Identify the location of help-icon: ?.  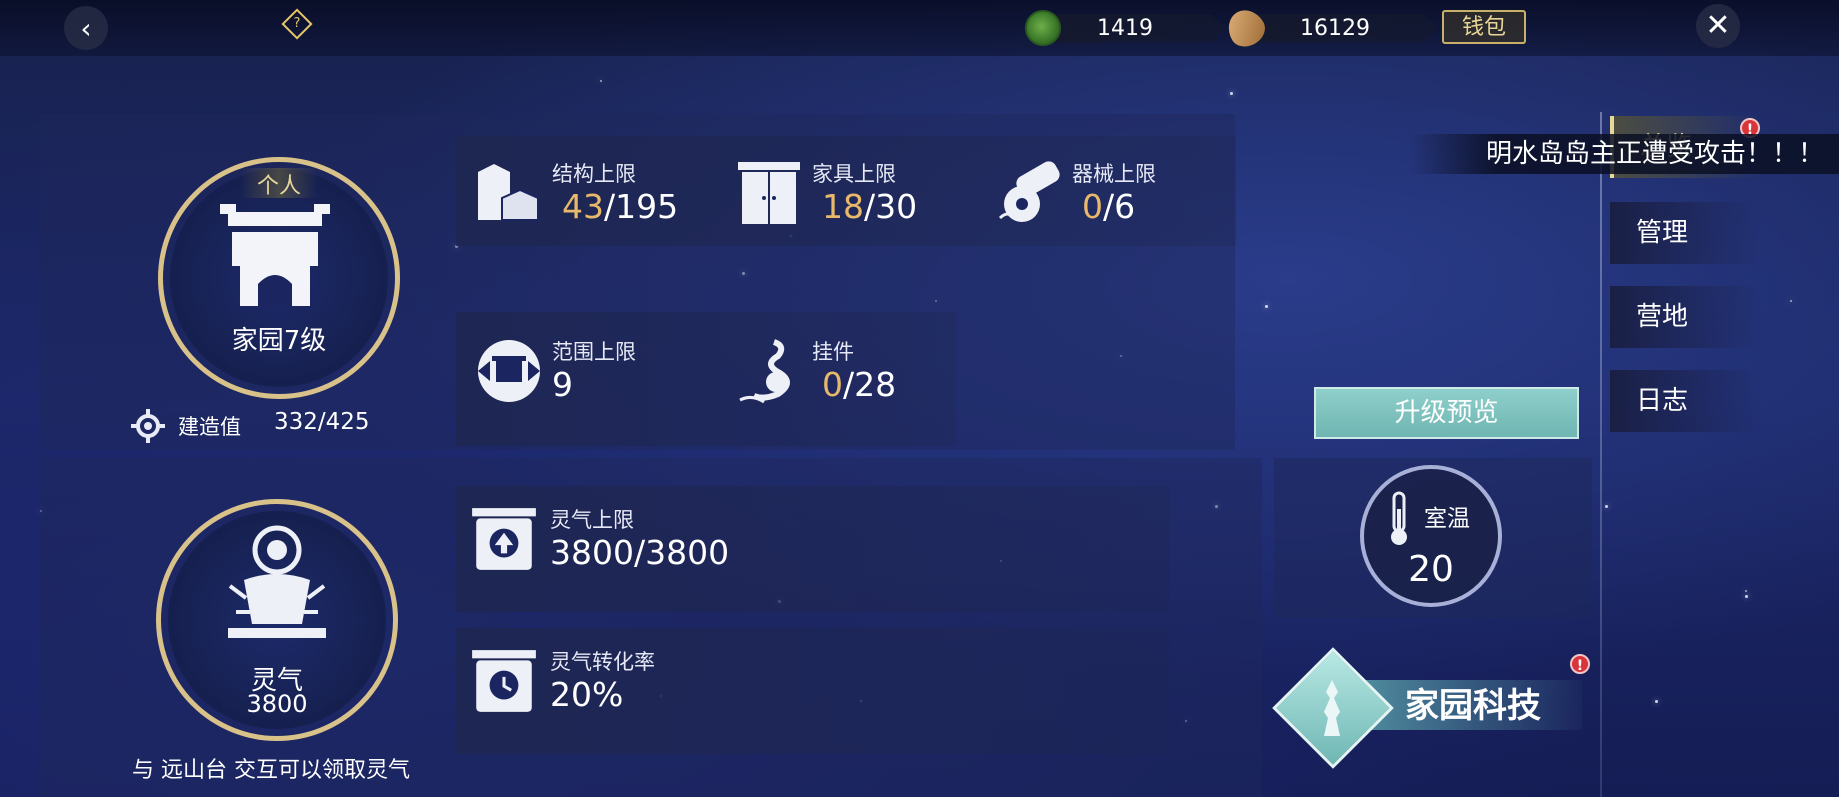
(297, 24).